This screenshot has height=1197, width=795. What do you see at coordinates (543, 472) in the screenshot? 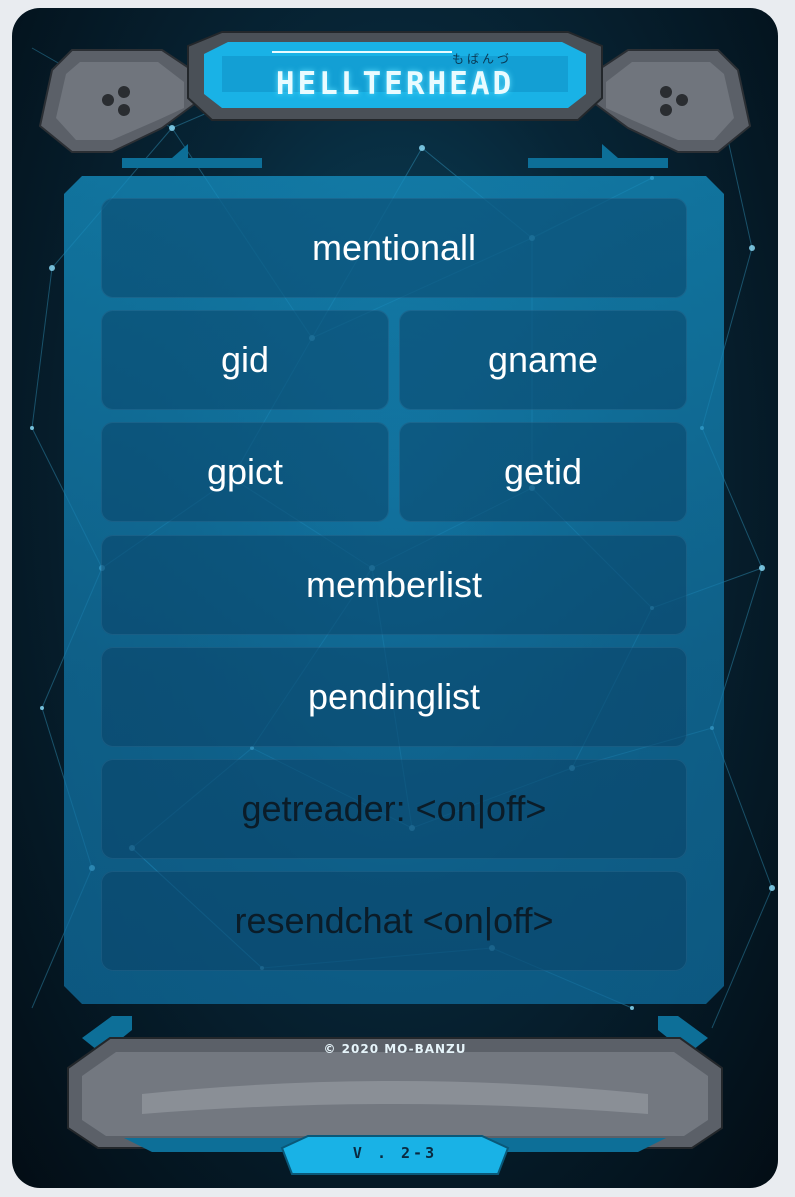
I see `getid-button: getid` at bounding box center [543, 472].